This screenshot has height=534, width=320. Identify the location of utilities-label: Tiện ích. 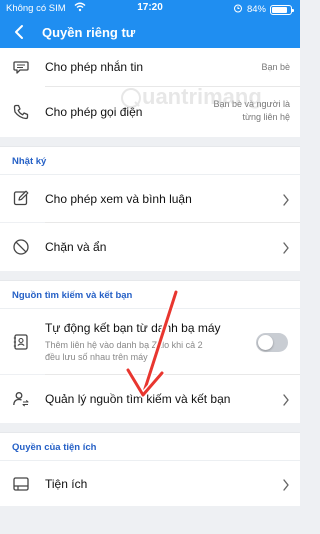
(66, 484).